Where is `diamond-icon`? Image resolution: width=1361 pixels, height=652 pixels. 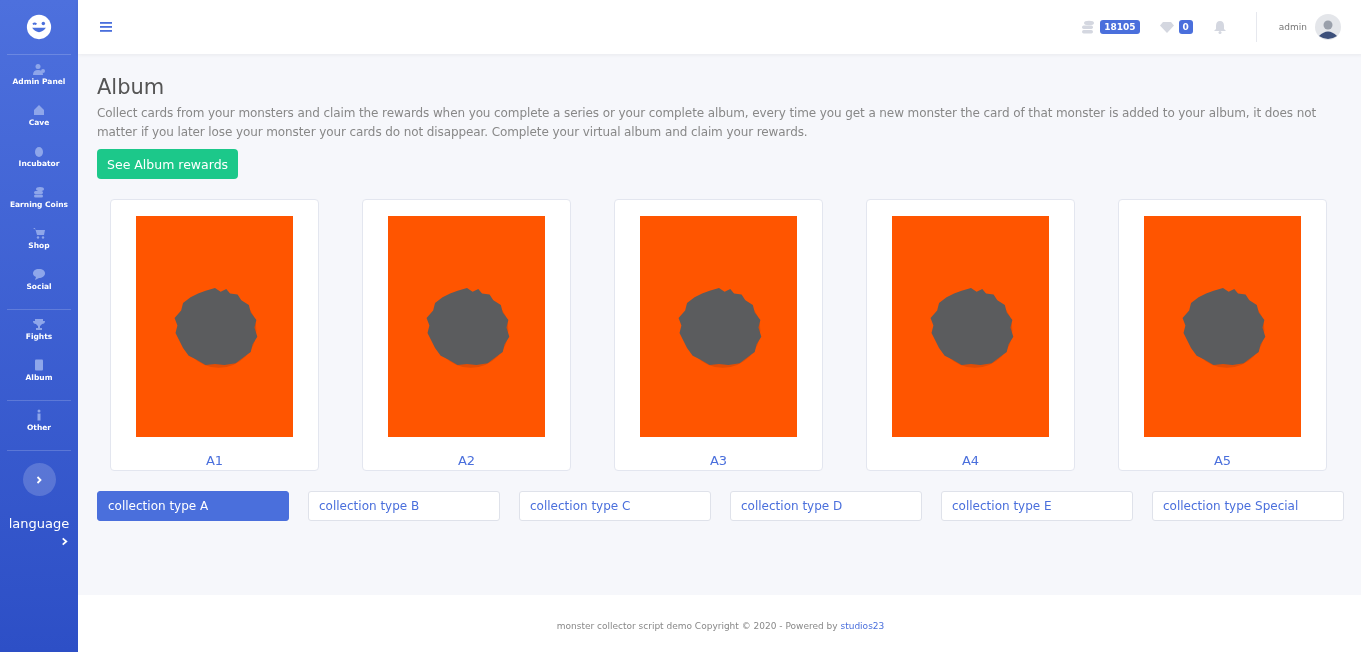 diamond-icon is located at coordinates (1166, 27).